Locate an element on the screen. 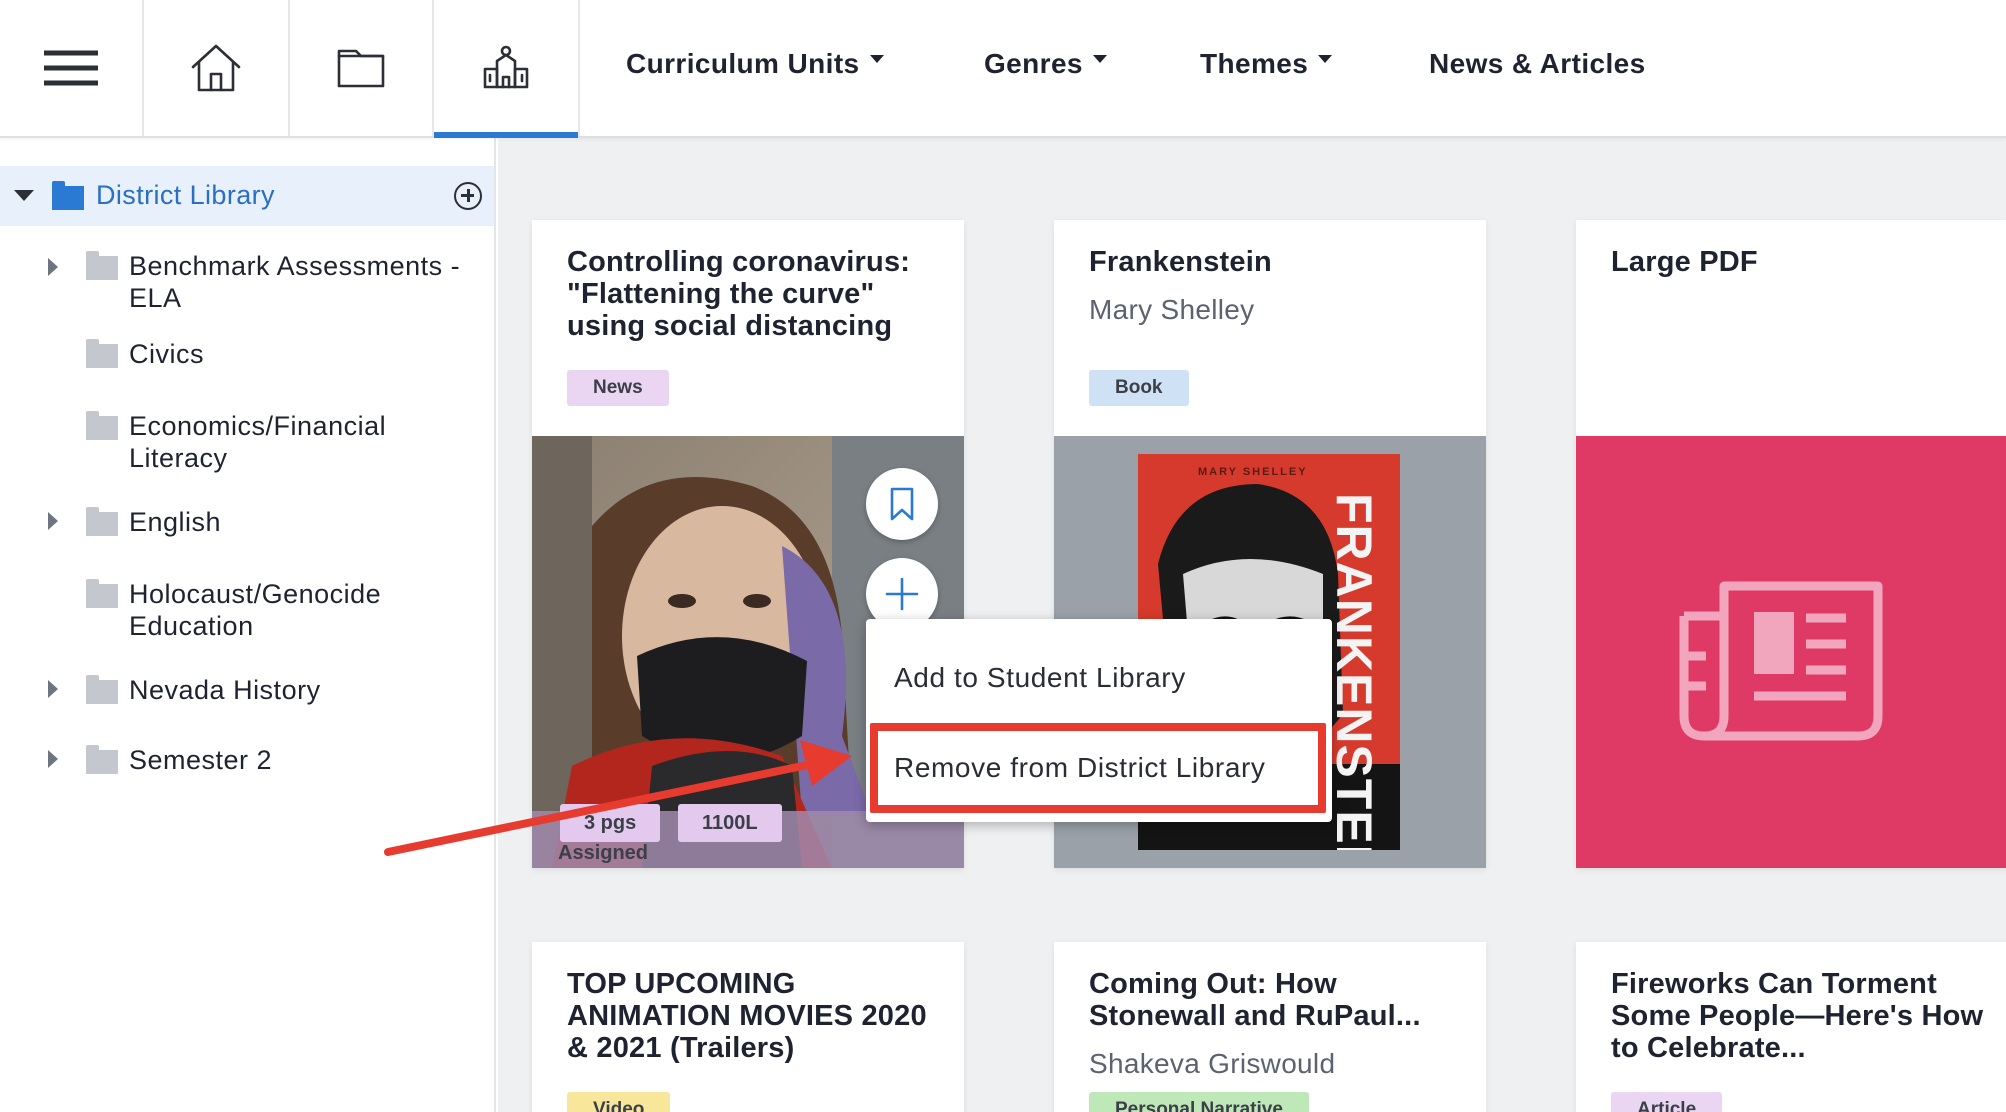 The height and width of the screenshot is (1112, 2006). home-button is located at coordinates (217, 68).